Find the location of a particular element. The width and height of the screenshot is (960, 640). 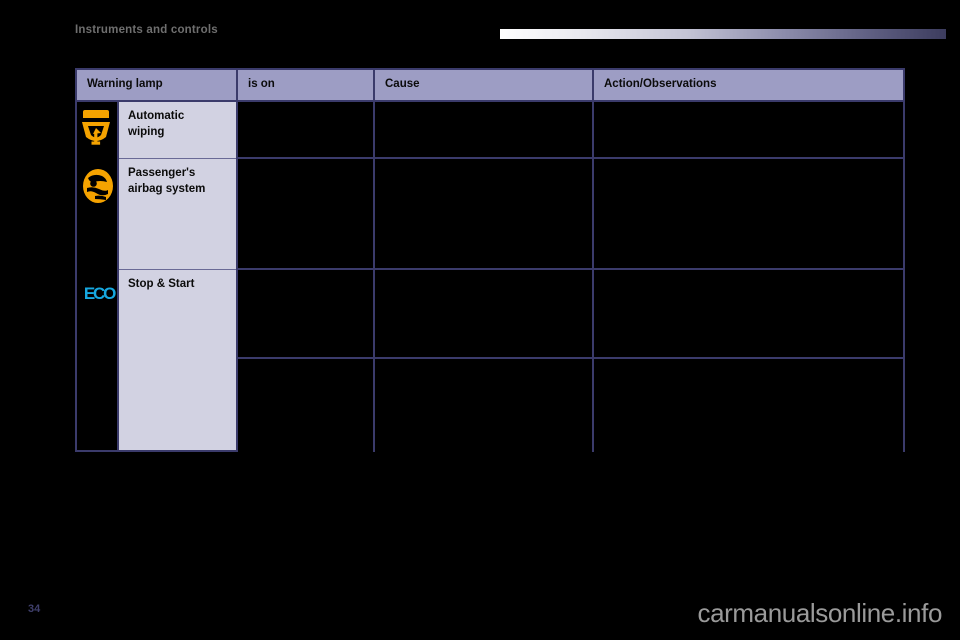

eco-stop-start-lamp-icon: ECO is located at coordinates (97, 297).